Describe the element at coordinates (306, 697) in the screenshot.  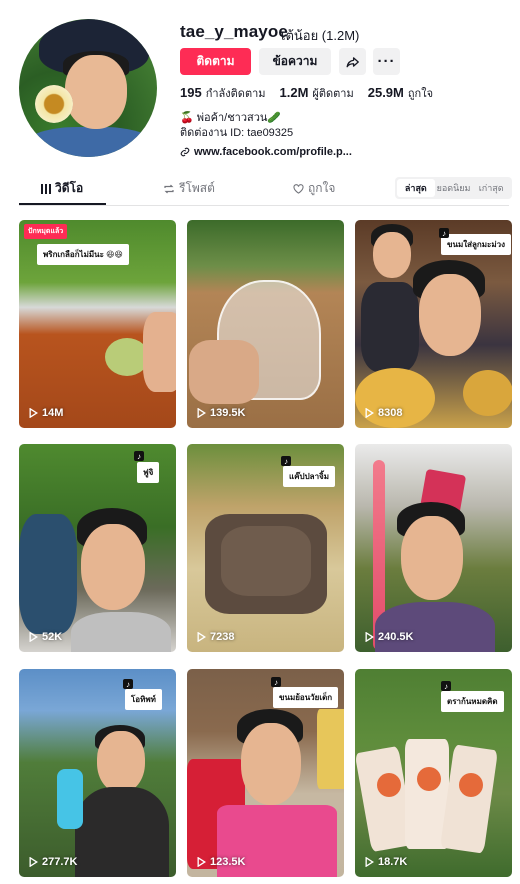
I see `video-caption: ขนมย้อนวัยเด็ก` at that location.